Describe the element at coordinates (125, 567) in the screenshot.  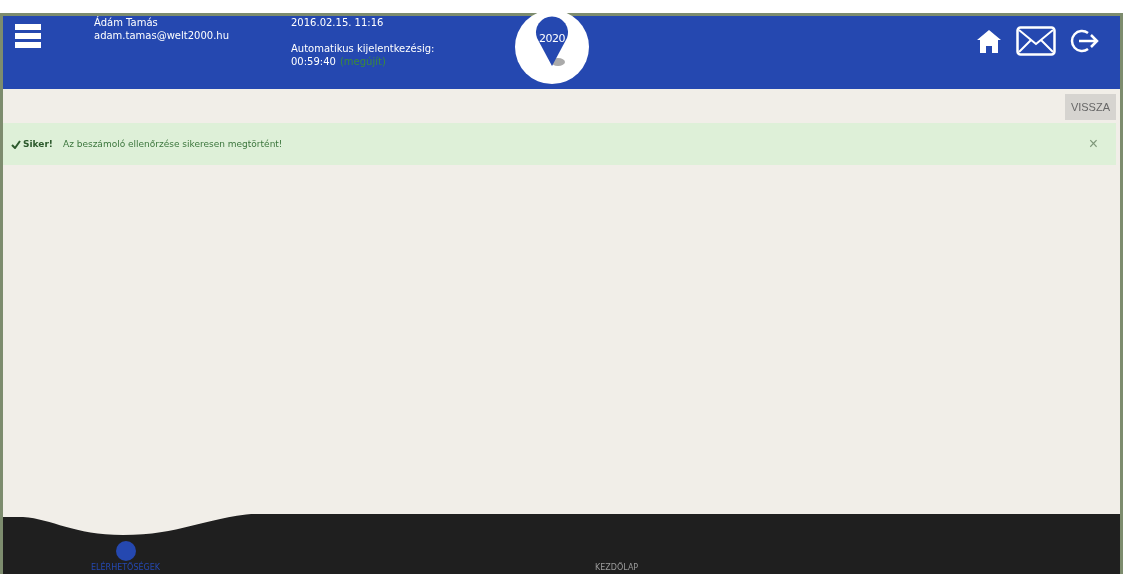
I see `footer-nav-link: ELÉRHETŐSÉGEK` at that location.